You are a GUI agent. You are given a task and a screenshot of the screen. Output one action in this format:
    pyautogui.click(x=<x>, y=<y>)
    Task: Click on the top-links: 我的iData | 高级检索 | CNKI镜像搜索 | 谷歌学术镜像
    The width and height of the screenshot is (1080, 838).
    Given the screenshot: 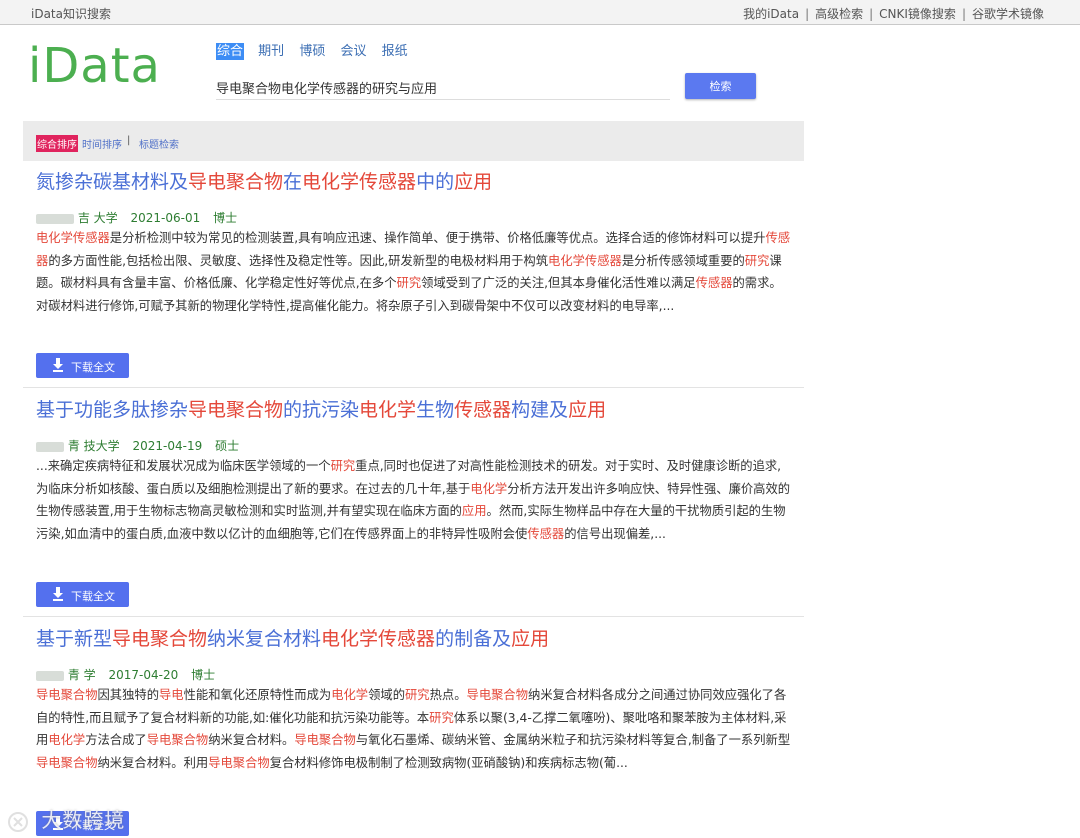 What is the action you would take?
    pyautogui.click(x=893, y=13)
    